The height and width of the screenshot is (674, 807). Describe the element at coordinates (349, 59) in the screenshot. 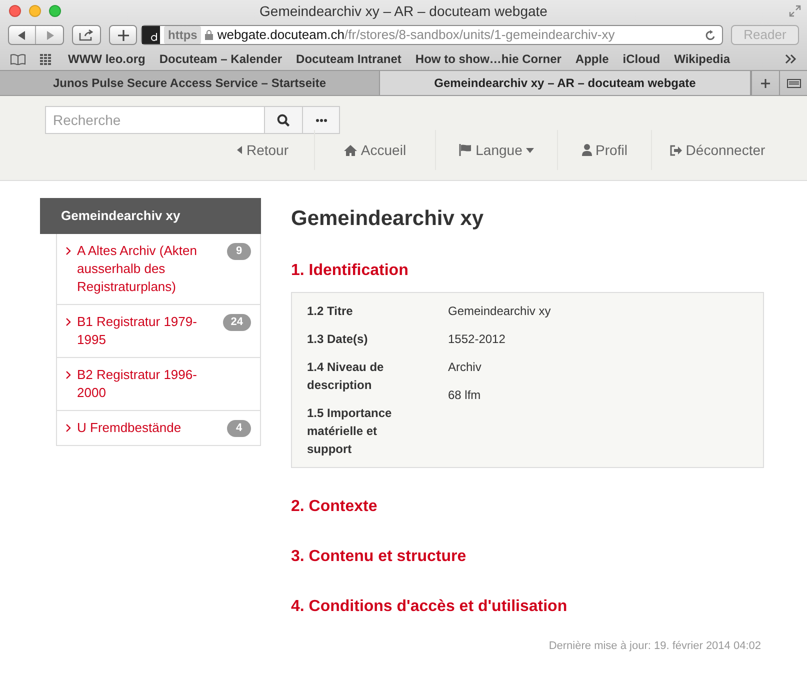

I see `bookmark-link: Docuteam Intranet` at that location.